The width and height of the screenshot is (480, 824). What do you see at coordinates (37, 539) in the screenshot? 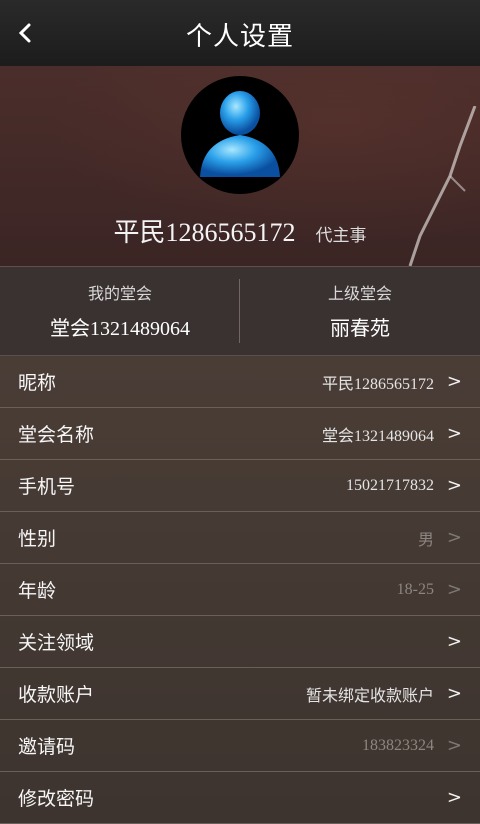
I see `row-label: 性别` at bounding box center [37, 539].